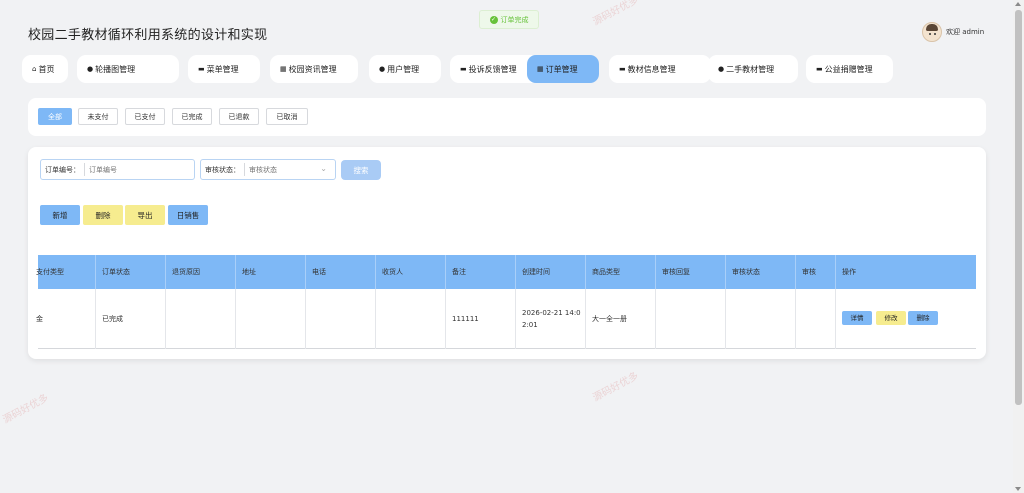  Describe the element at coordinates (63, 319) in the screenshot. I see `table-cell: 金` at that location.